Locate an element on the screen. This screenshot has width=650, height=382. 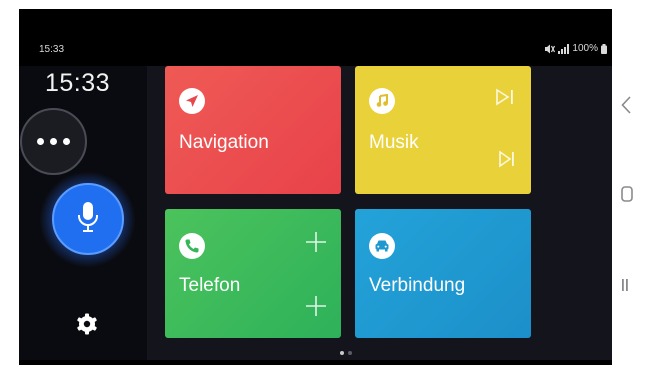
page-indicator is located at coordinates (346, 353).